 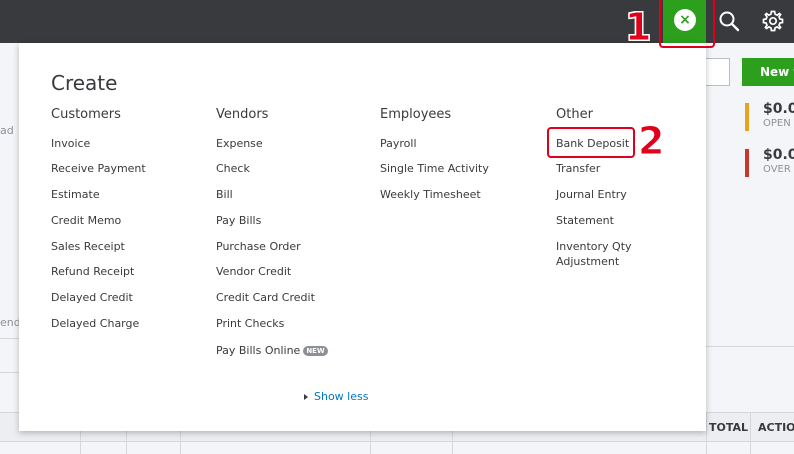 What do you see at coordinates (242, 114) in the screenshot?
I see `vendors-heading: Vendors` at bounding box center [242, 114].